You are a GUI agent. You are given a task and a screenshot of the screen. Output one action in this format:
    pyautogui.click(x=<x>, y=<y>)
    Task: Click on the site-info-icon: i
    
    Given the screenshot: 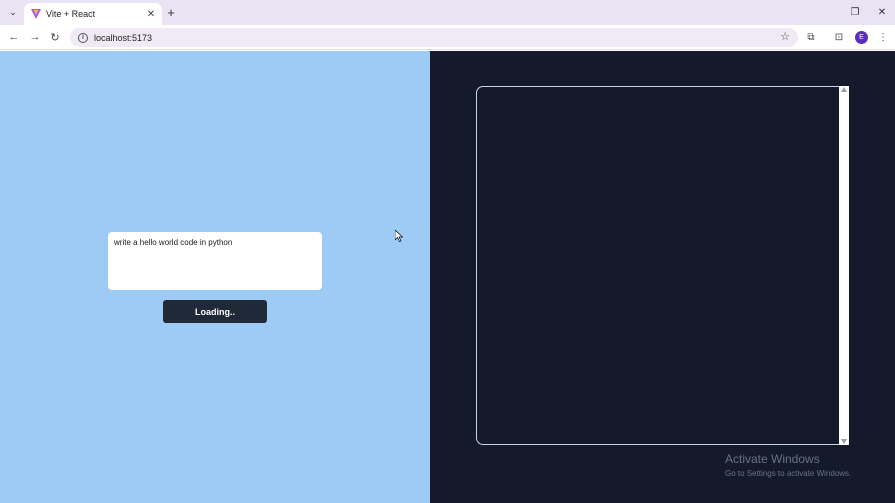 What is the action you would take?
    pyautogui.click(x=83, y=37)
    